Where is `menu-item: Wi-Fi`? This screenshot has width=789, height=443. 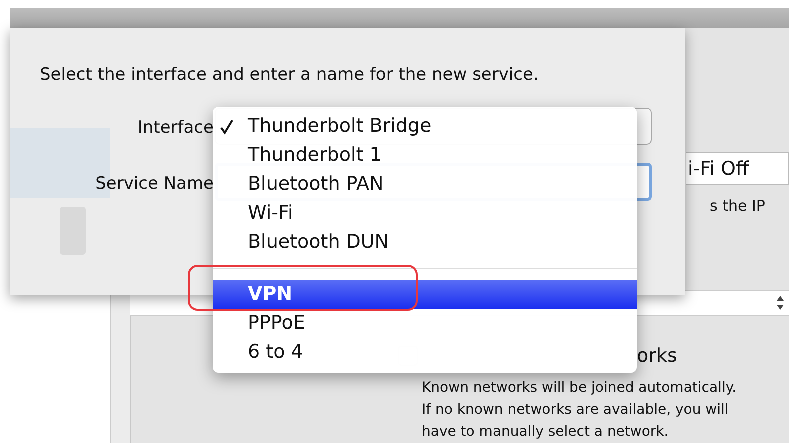 menu-item: Wi-Fi is located at coordinates (425, 213).